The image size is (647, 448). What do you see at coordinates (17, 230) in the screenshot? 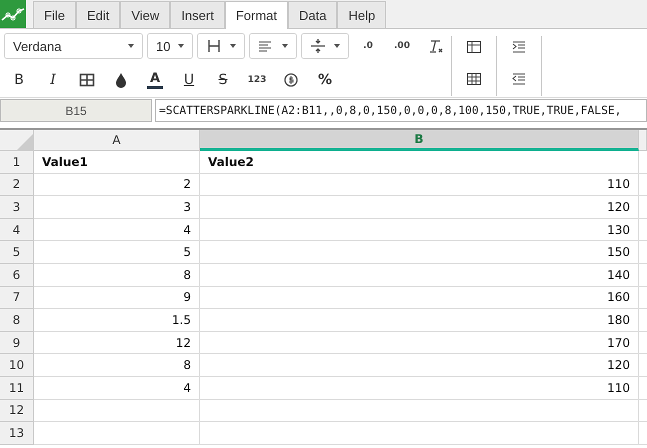
I see `row-header: 4` at bounding box center [17, 230].